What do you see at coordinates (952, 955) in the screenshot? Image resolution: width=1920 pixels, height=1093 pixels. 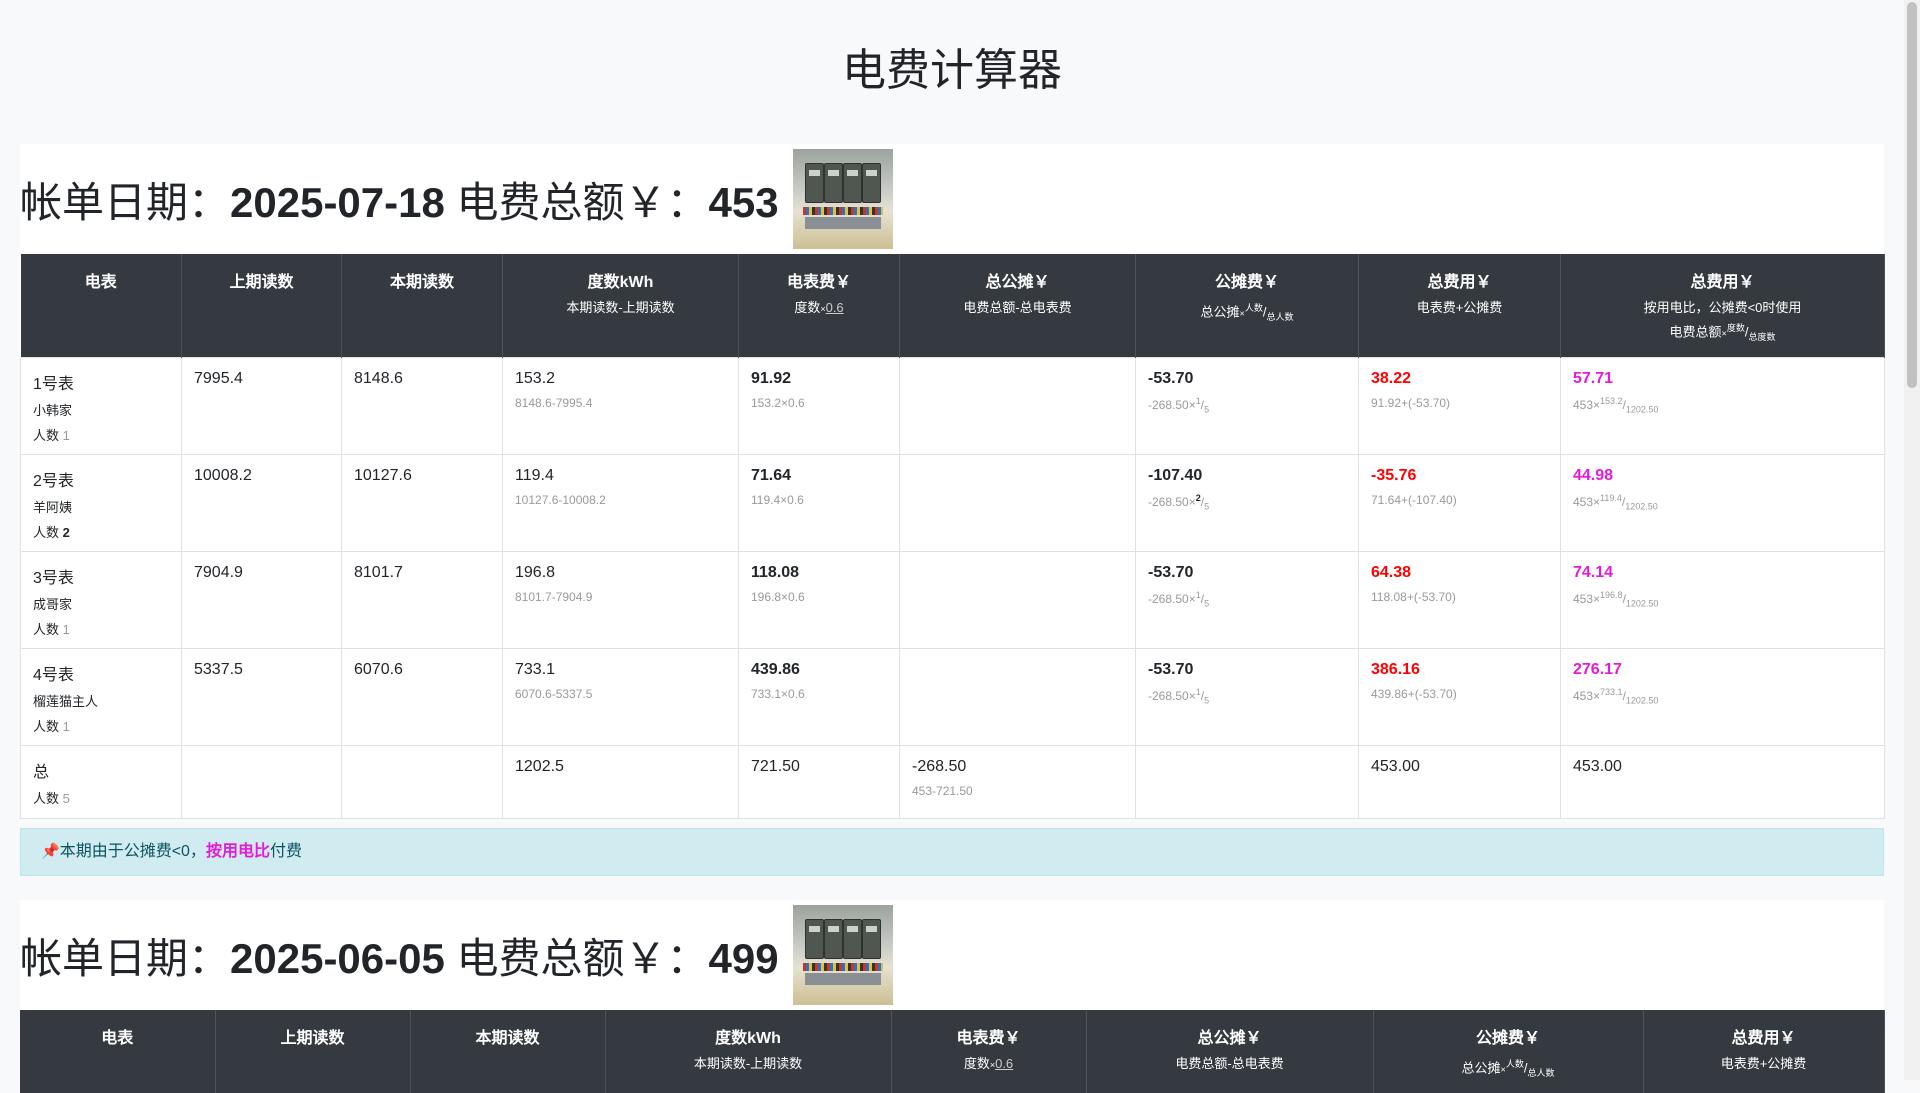 I see `bill-header: 帐单日期：2025-06-05 电费总额￥：499` at bounding box center [952, 955].